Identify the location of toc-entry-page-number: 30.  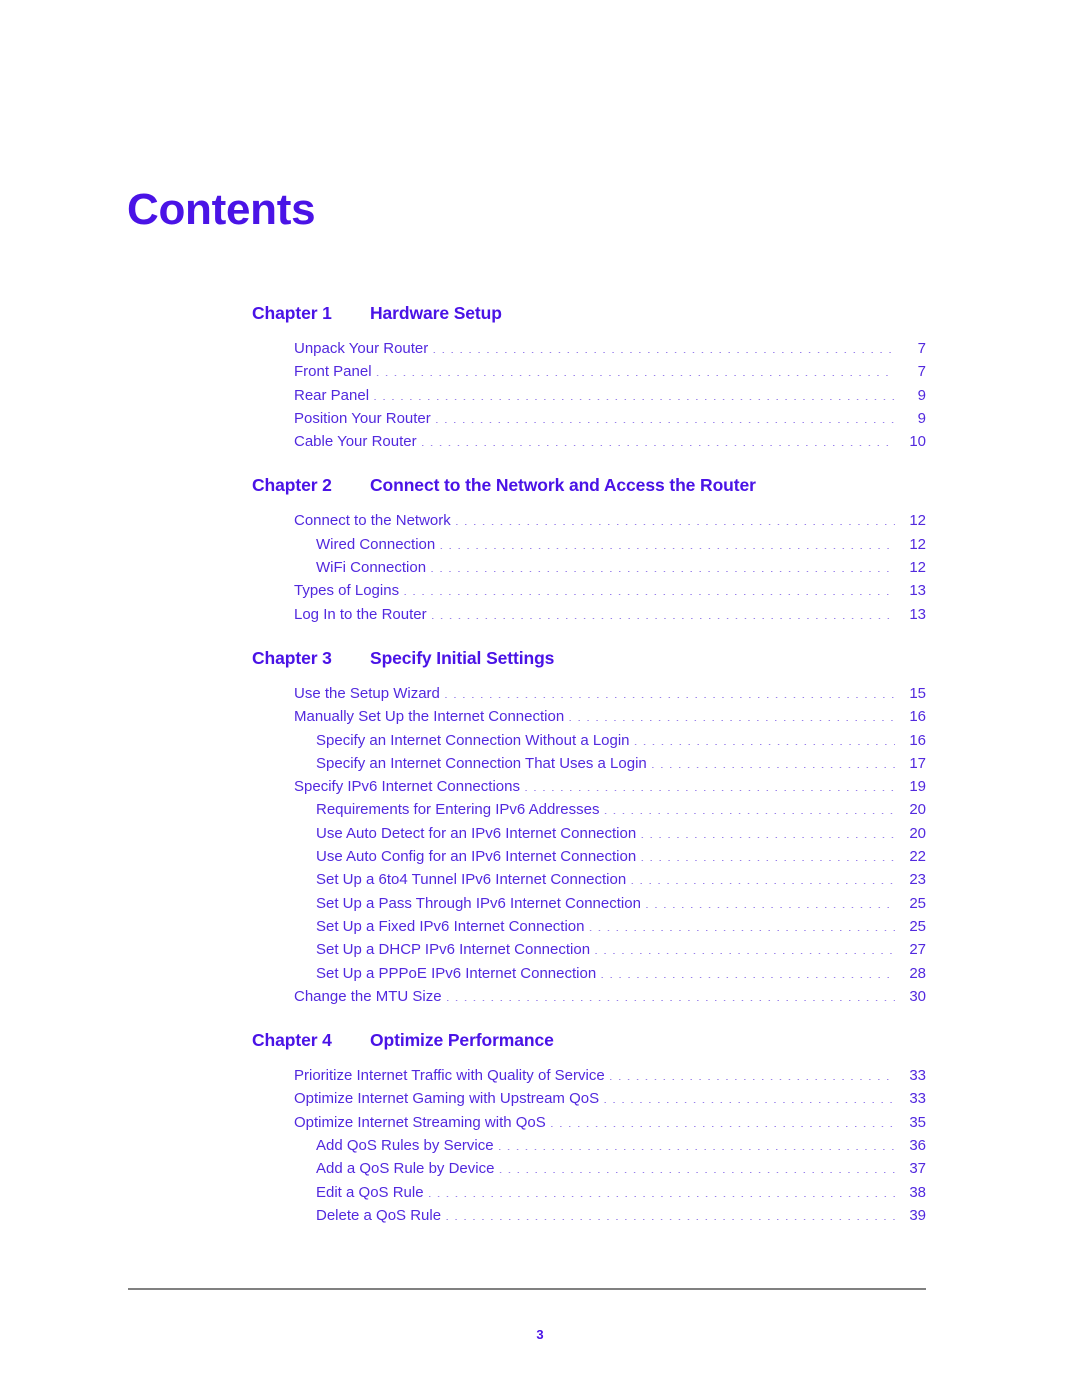
(917, 996).